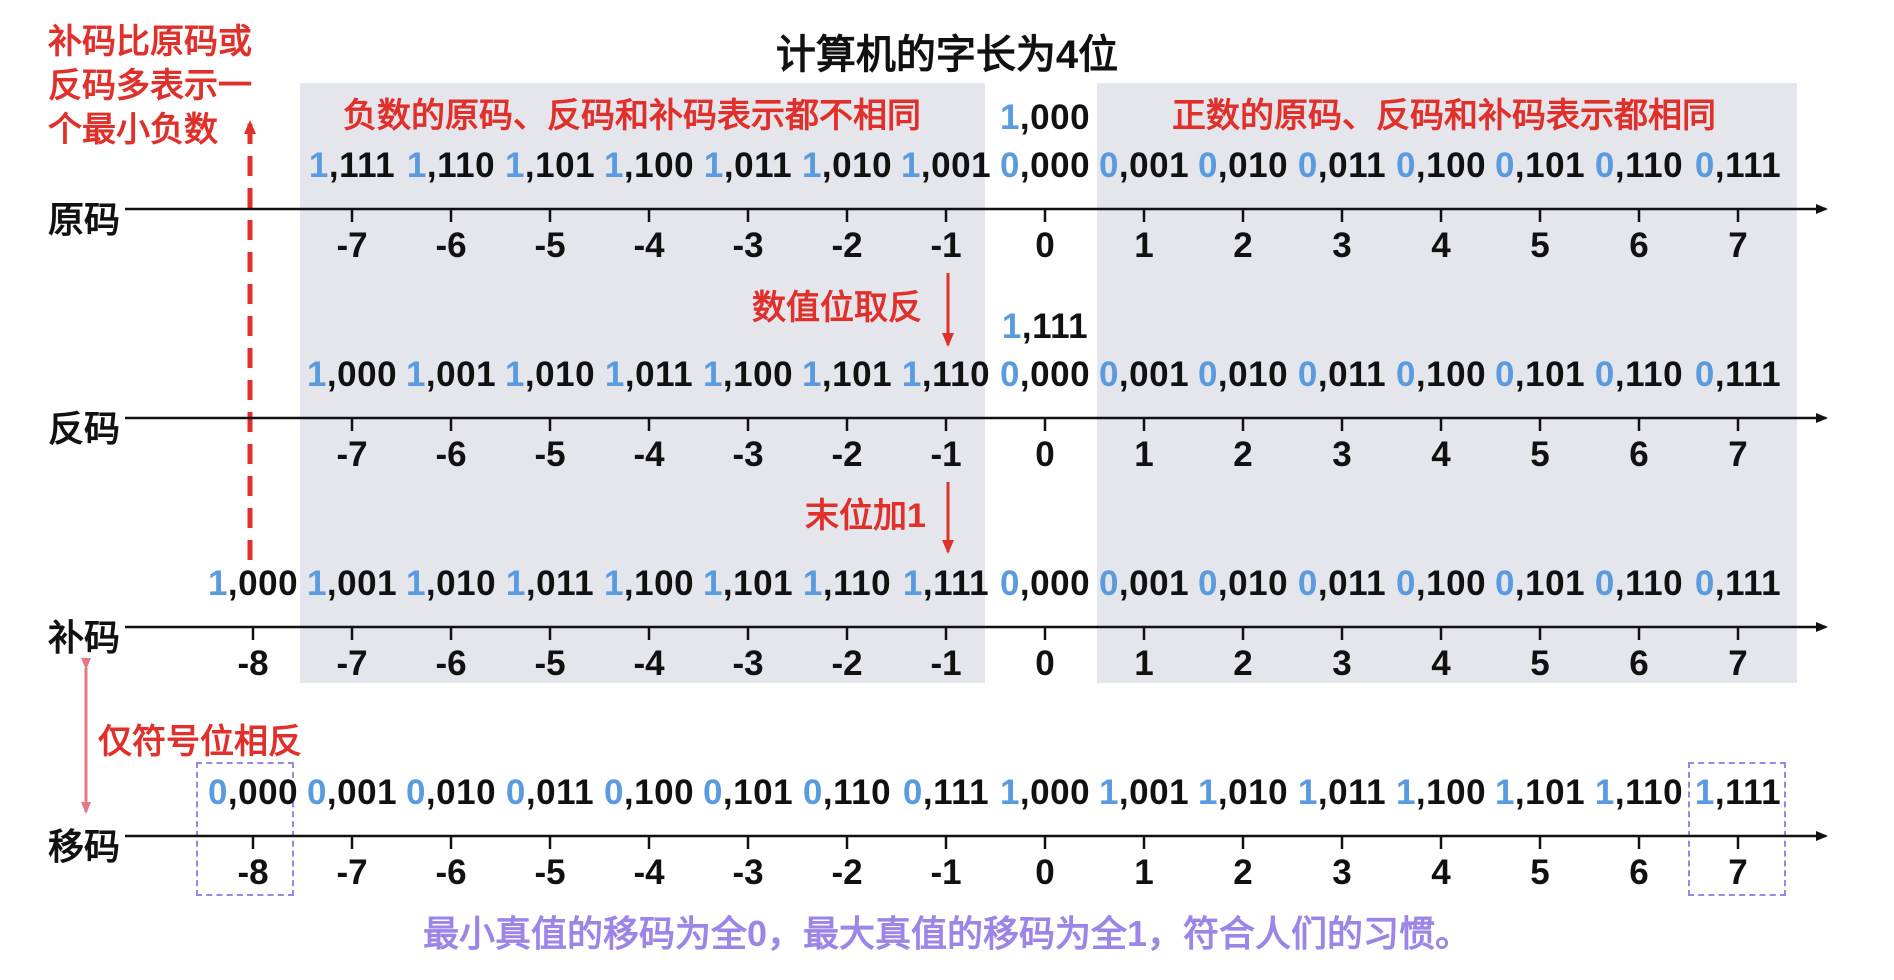 This screenshot has height=980, width=1894. Describe the element at coordinates (451, 375) in the screenshot. I see `code-label: 1,001` at that location.